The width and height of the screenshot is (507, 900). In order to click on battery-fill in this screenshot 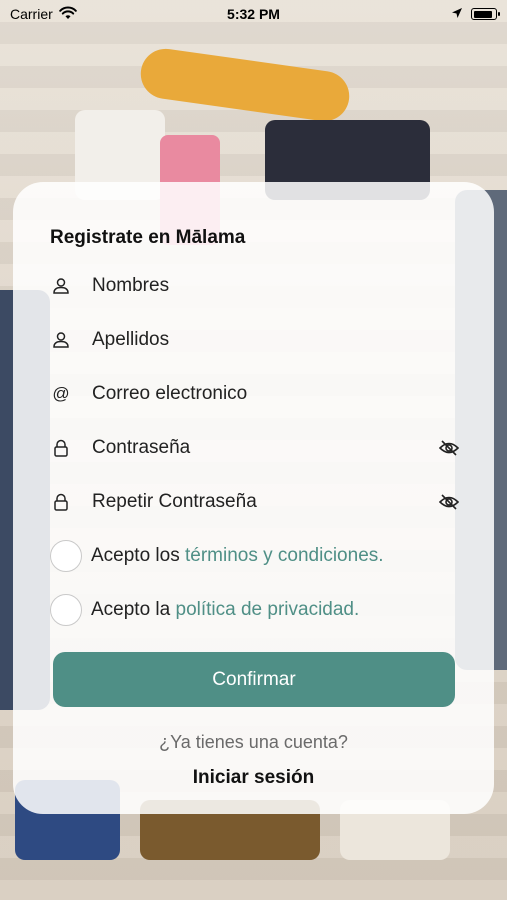, I will do `click(483, 14)`.